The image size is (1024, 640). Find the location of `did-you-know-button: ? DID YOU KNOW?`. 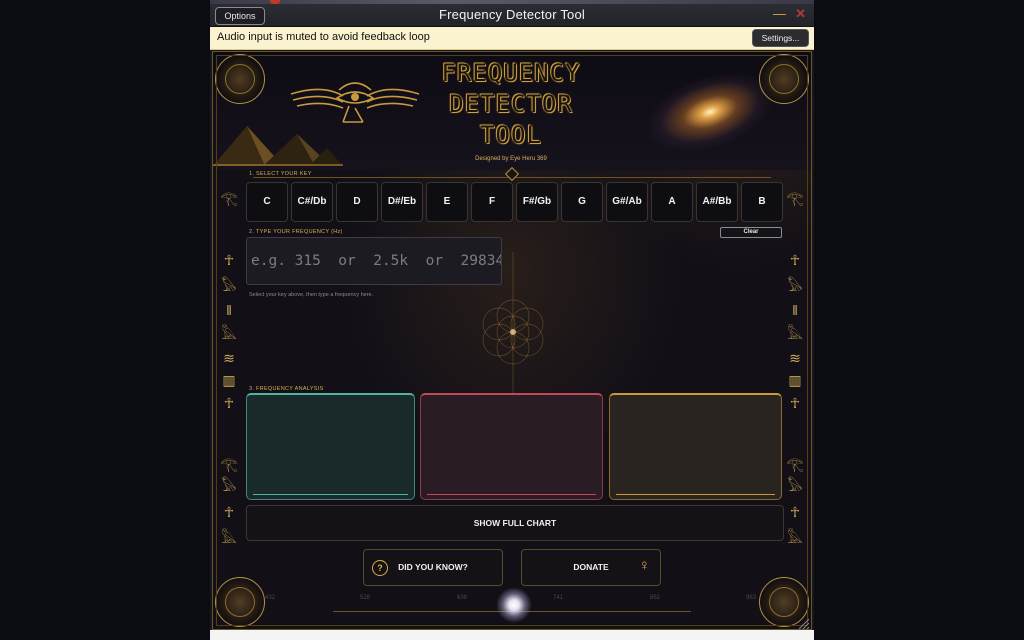

did-you-know-button: ? DID YOU KNOW? is located at coordinates (433, 567).